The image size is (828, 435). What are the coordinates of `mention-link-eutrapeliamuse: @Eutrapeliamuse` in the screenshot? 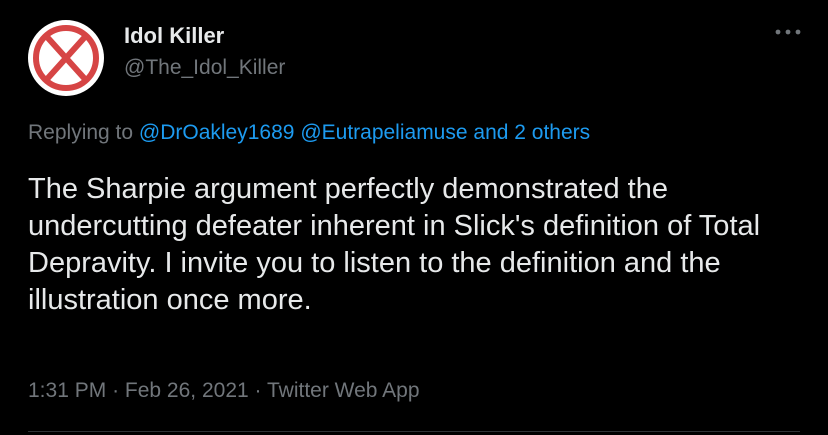 It's located at (383, 132).